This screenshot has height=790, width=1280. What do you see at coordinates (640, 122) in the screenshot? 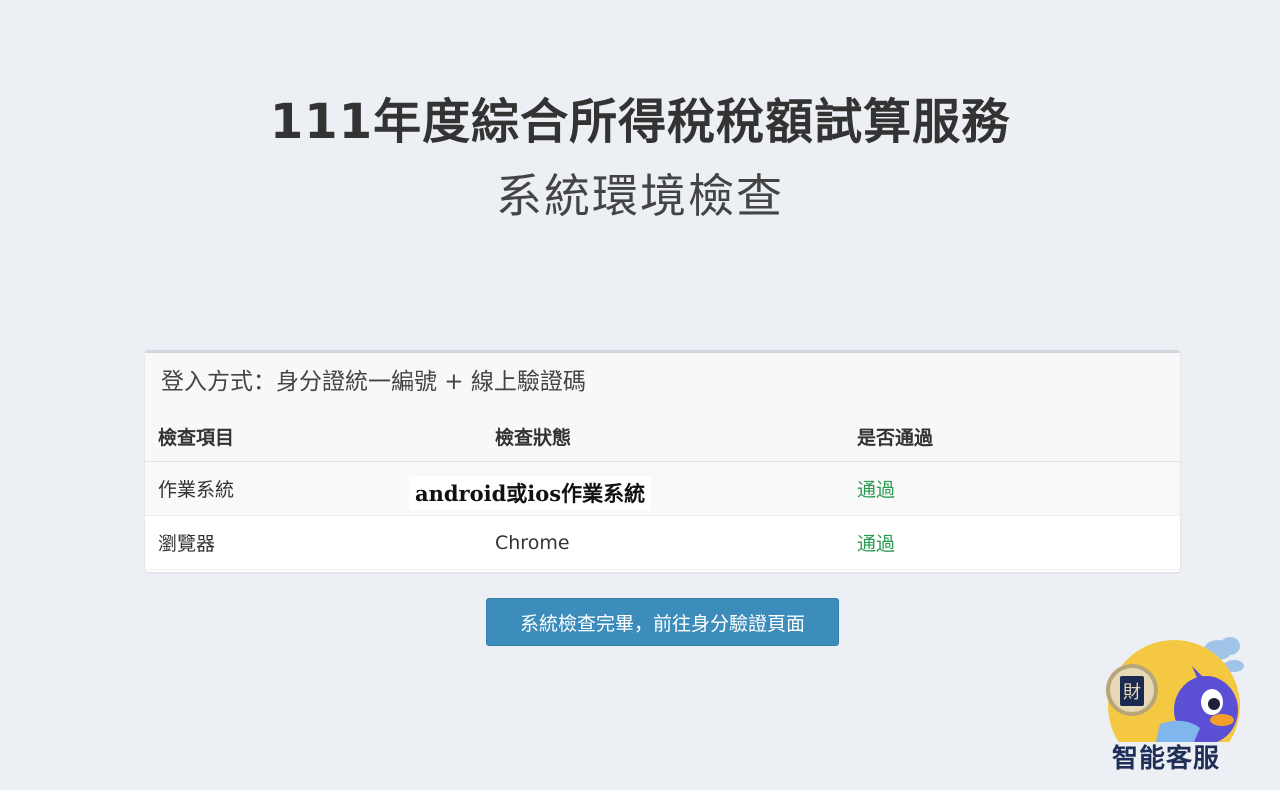
I see `page-title: 111年度綜合所得稅稅額試算服務` at bounding box center [640, 122].